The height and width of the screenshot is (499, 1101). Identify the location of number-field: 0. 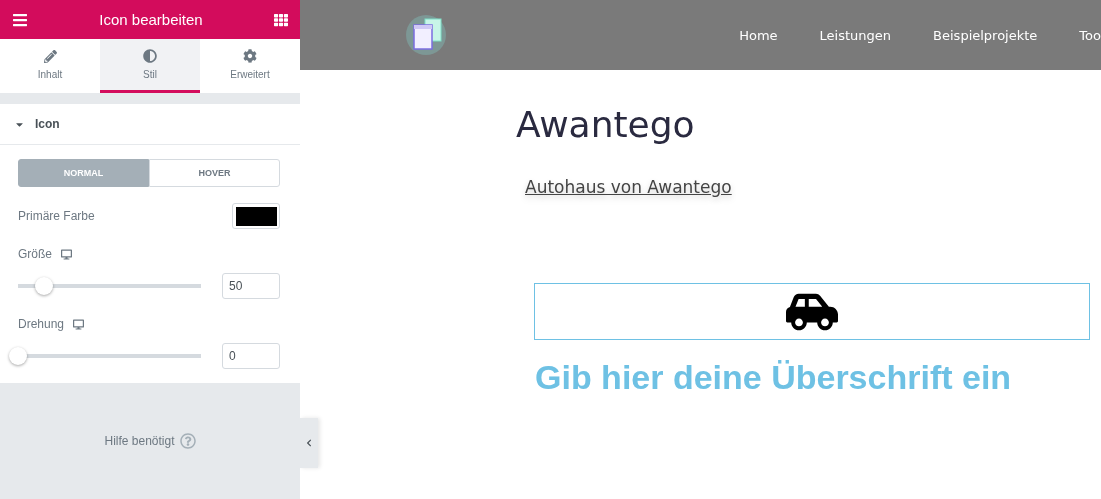
(251, 356).